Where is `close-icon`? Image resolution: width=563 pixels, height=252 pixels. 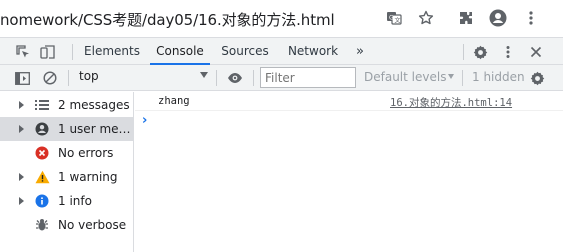
close-icon is located at coordinates (536, 52).